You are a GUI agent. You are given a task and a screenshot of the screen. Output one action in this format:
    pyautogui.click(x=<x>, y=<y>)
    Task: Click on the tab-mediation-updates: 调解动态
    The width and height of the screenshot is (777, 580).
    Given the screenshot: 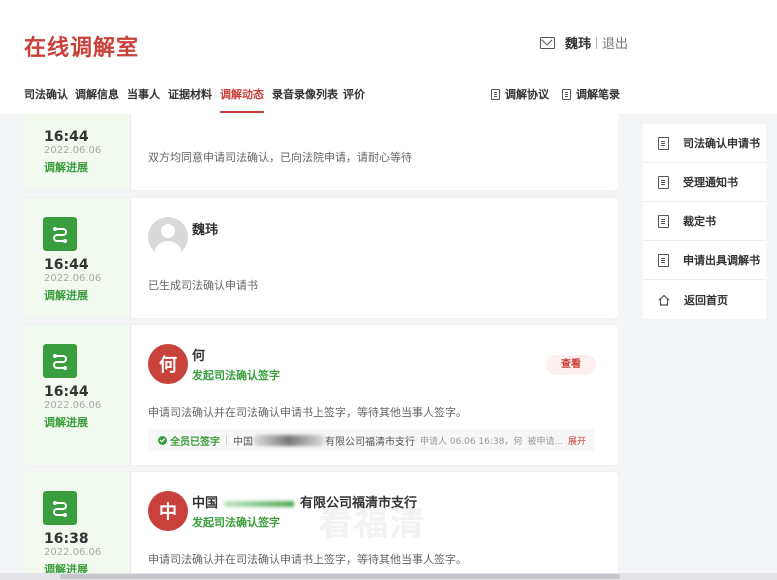 What is the action you would take?
    pyautogui.click(x=242, y=99)
    